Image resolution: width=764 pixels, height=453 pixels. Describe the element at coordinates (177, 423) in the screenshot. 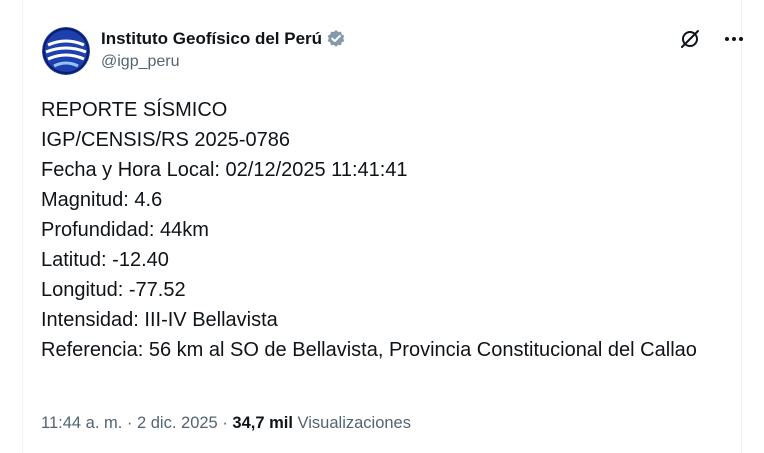

I see `tweet-date: 2 dic. 2025` at that location.